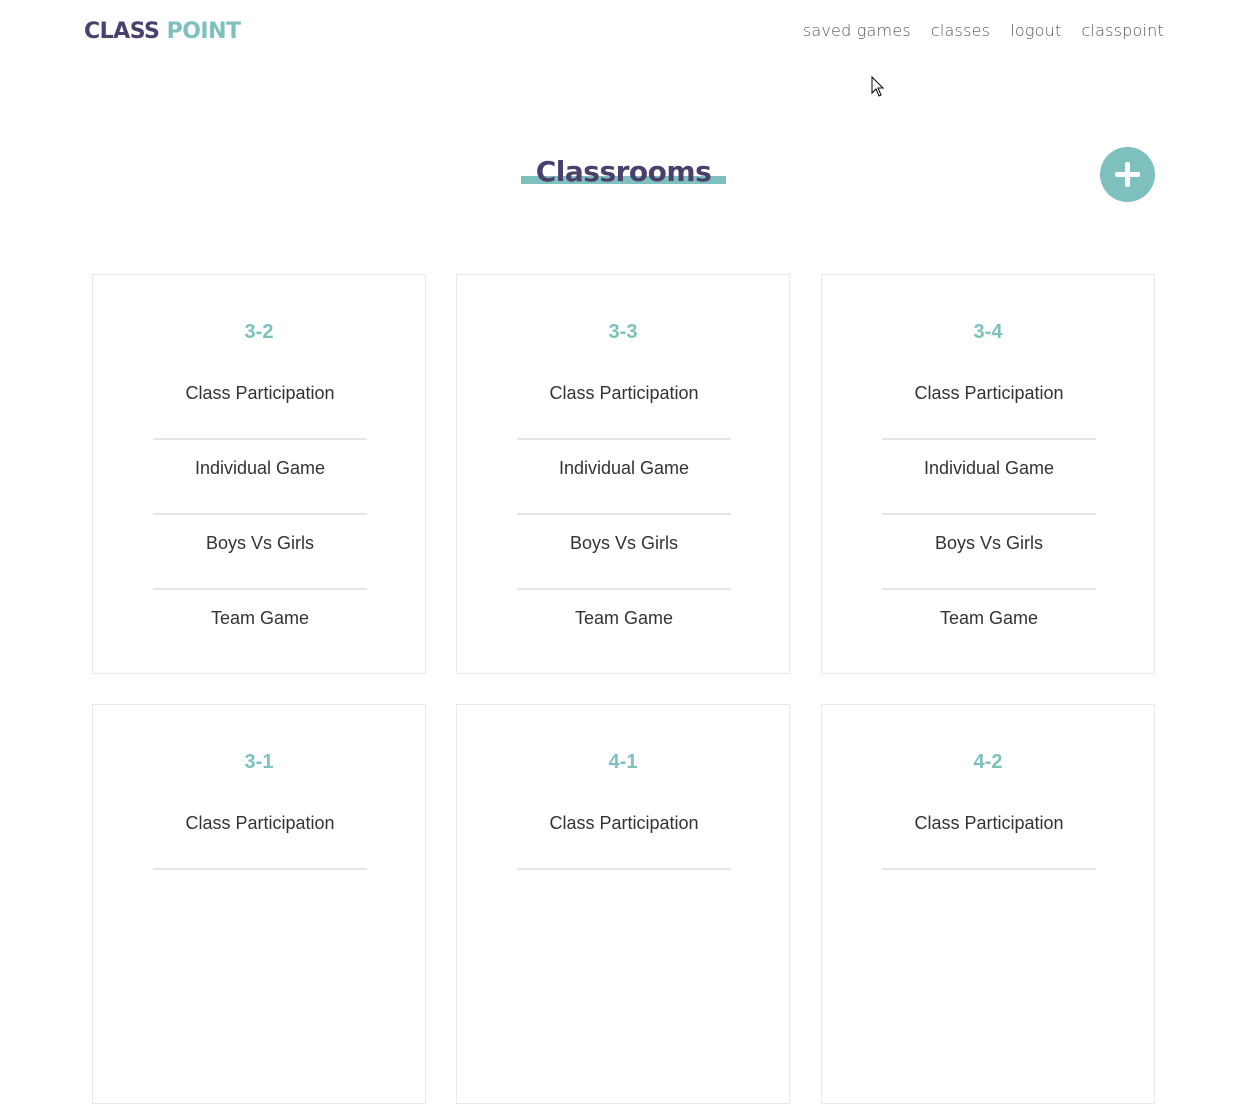  I want to click on add-classroom-button, so click(1127, 174).